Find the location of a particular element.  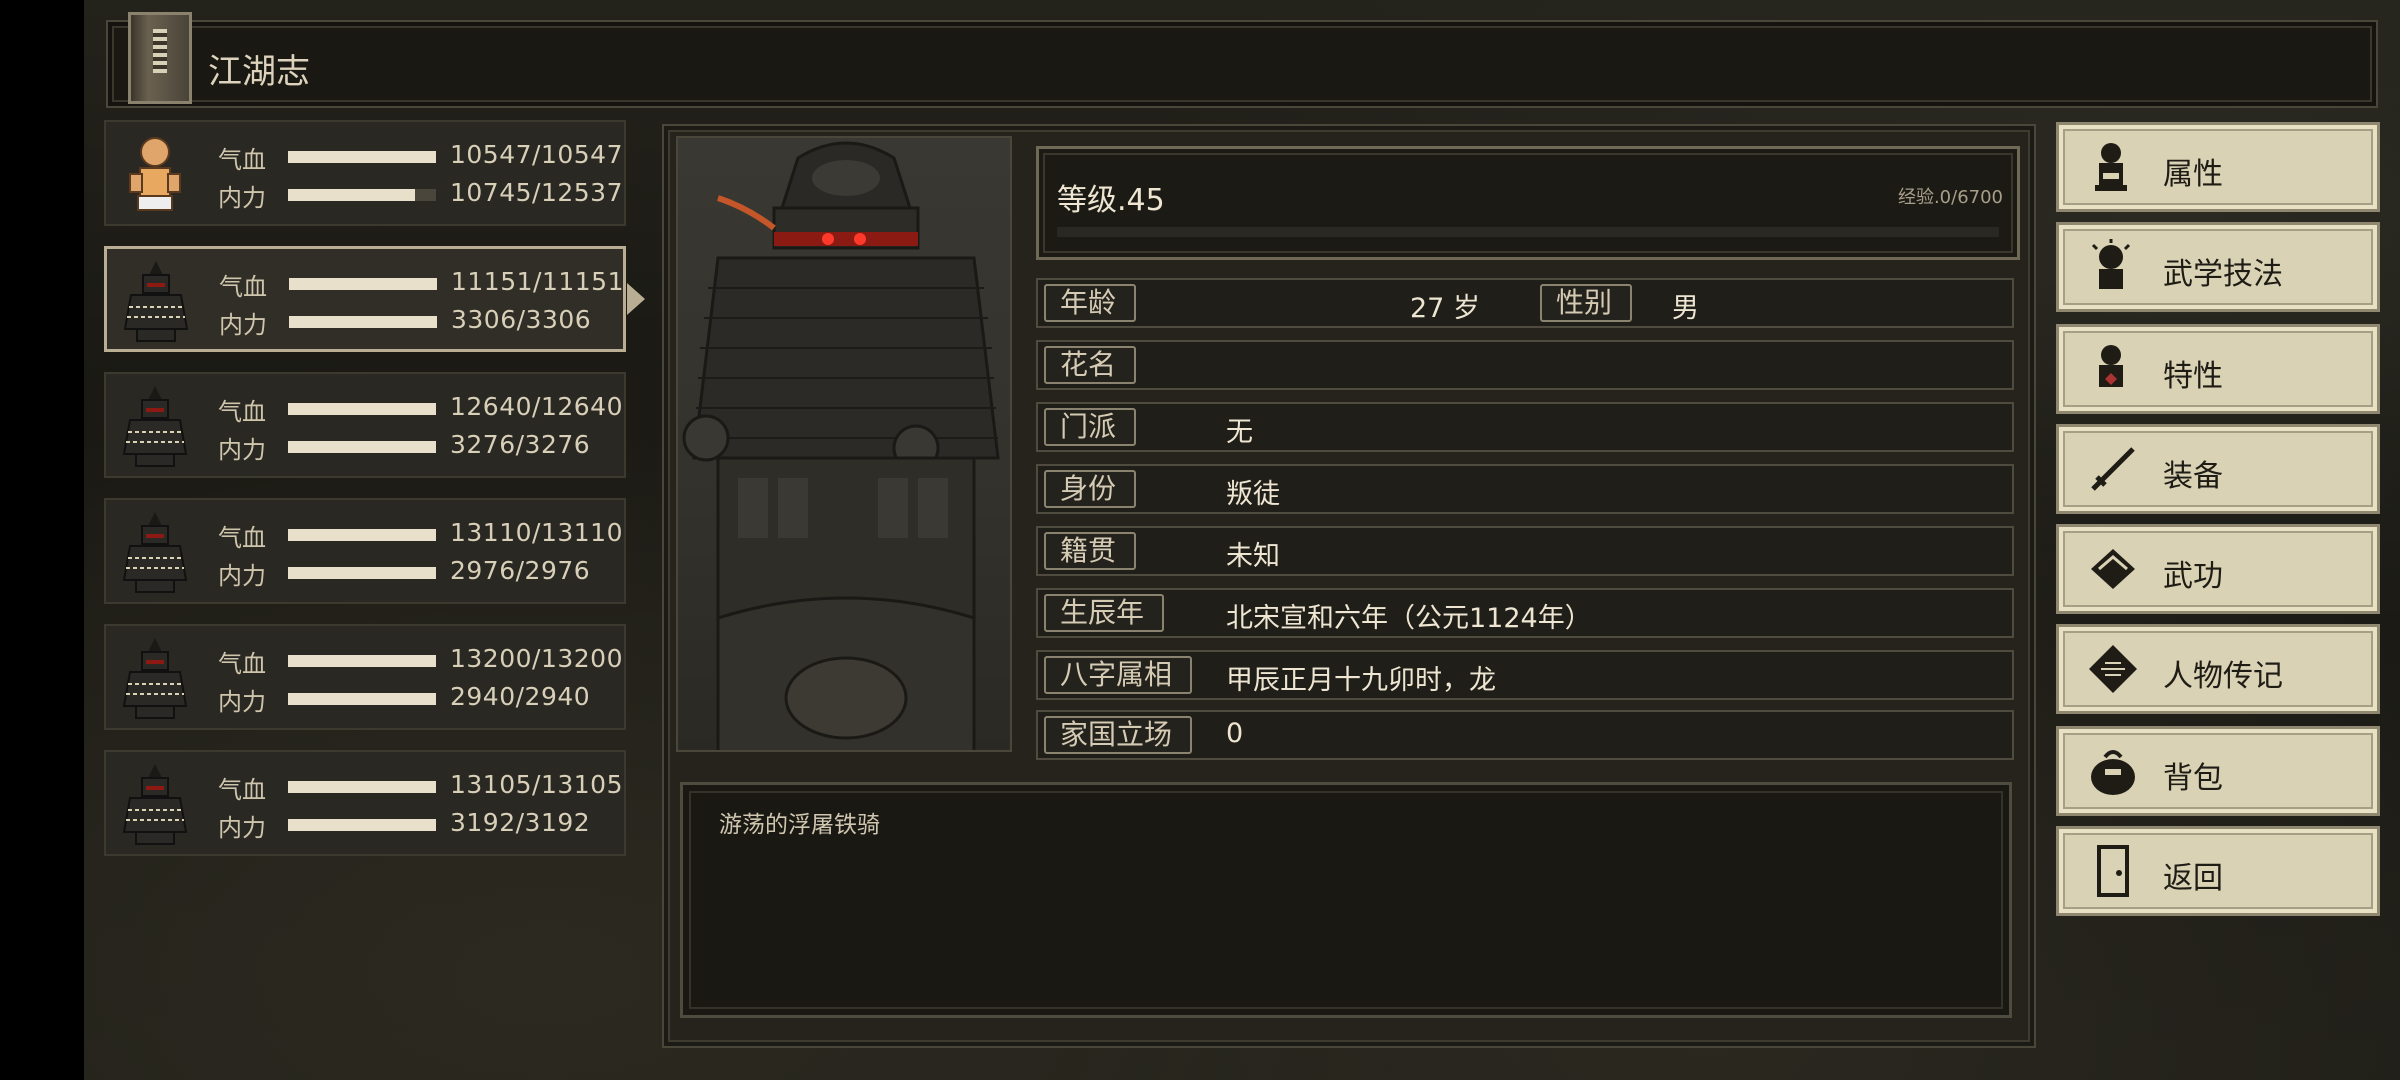

menu-button-return-door: 返回 is located at coordinates (2218, 871).